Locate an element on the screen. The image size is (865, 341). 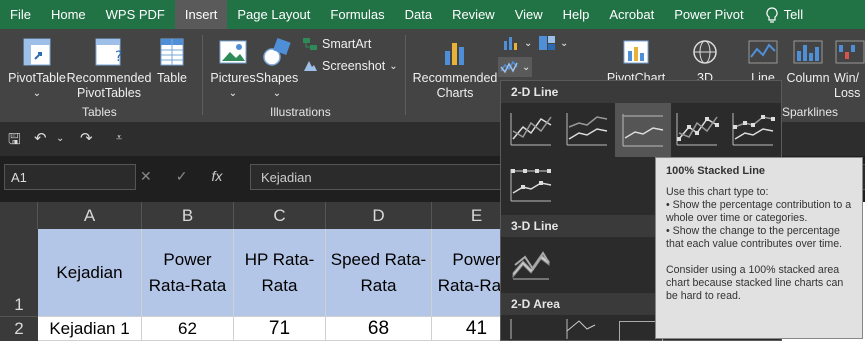
tooltip-title: 100% Stacked Line is located at coordinates (716, 171).